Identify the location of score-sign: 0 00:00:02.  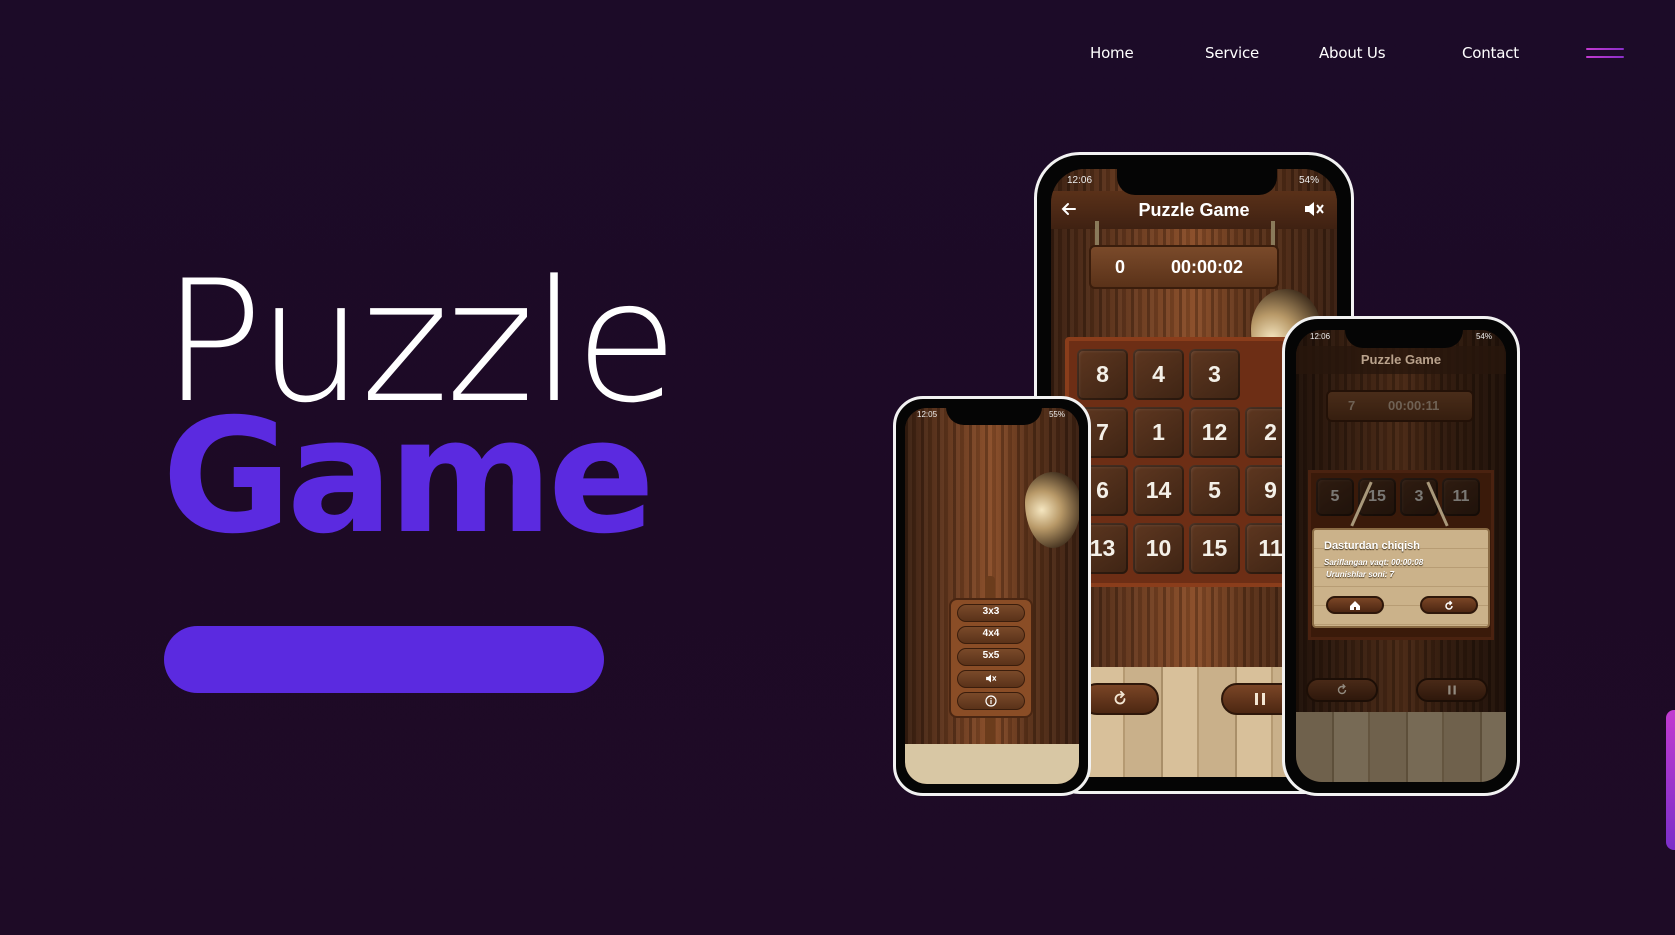
(1184, 267).